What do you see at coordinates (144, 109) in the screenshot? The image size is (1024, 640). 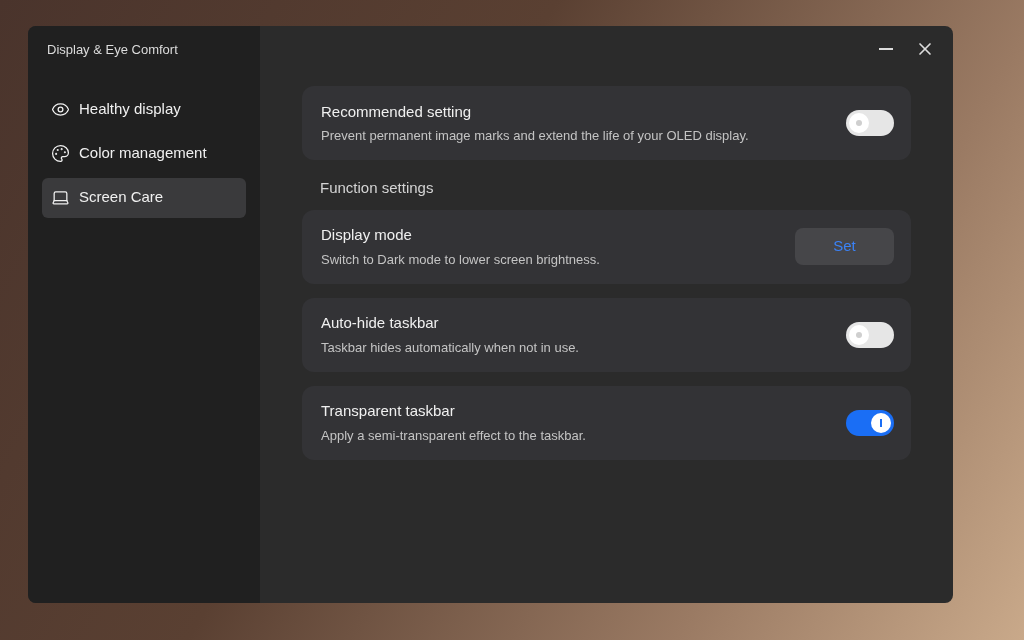 I see `sidebar-item: Healthy display` at bounding box center [144, 109].